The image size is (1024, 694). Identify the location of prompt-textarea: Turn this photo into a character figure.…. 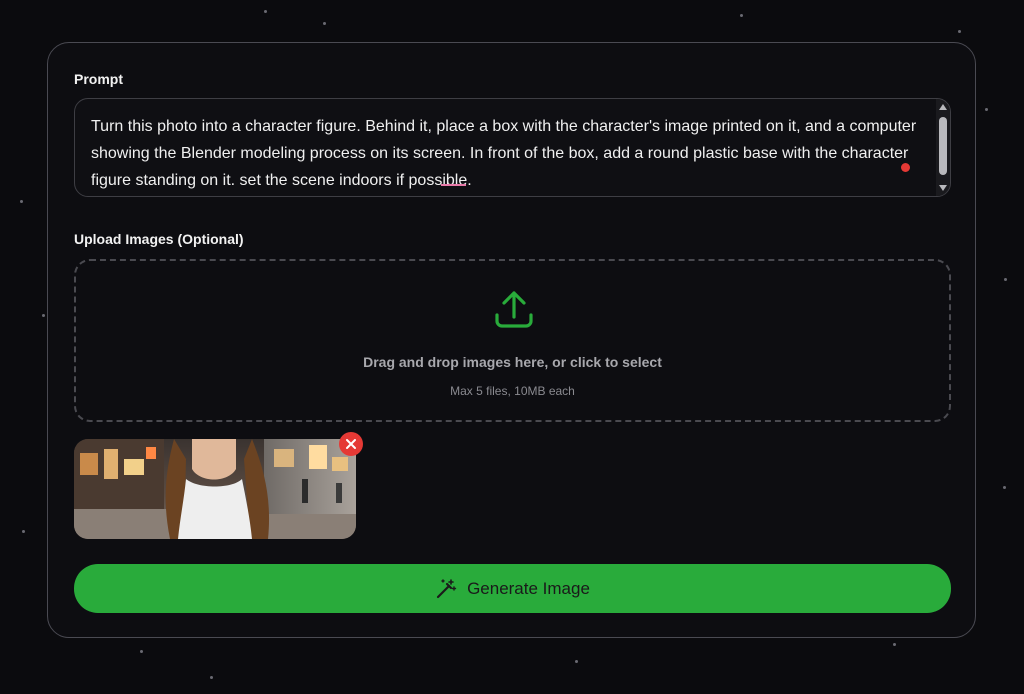
(512, 147).